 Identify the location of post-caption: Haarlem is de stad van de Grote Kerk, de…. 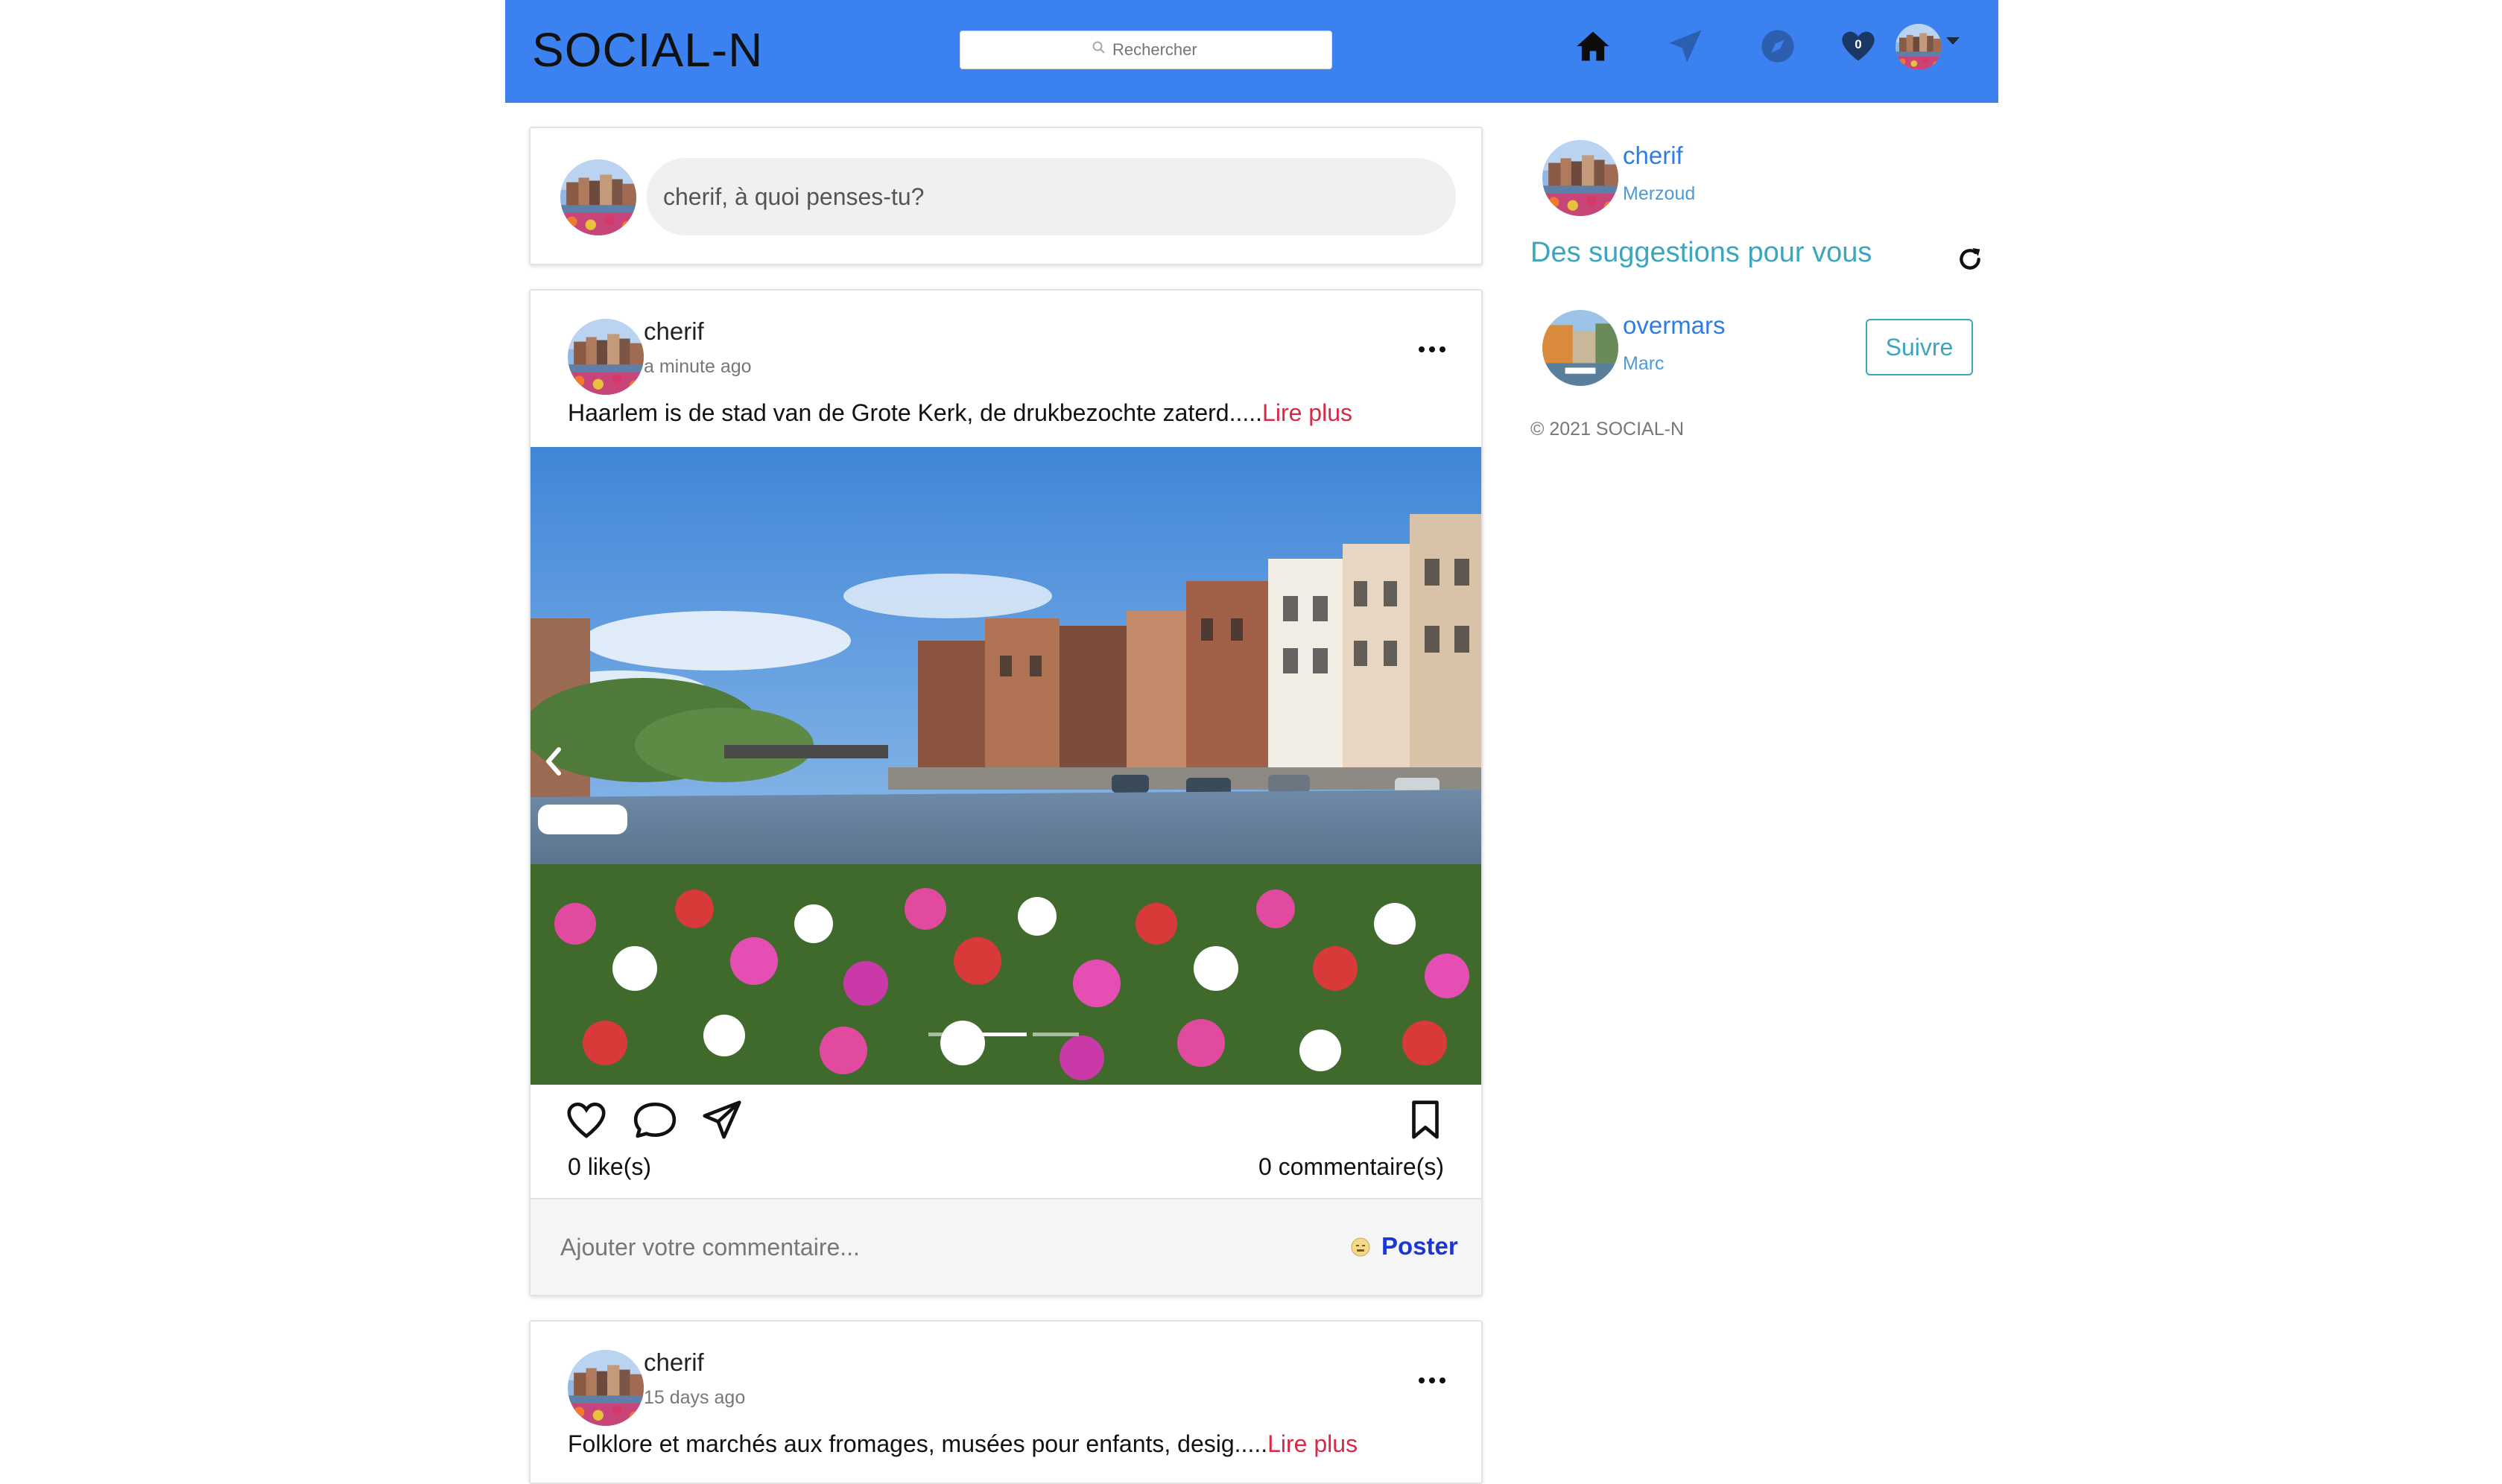
(960, 413).